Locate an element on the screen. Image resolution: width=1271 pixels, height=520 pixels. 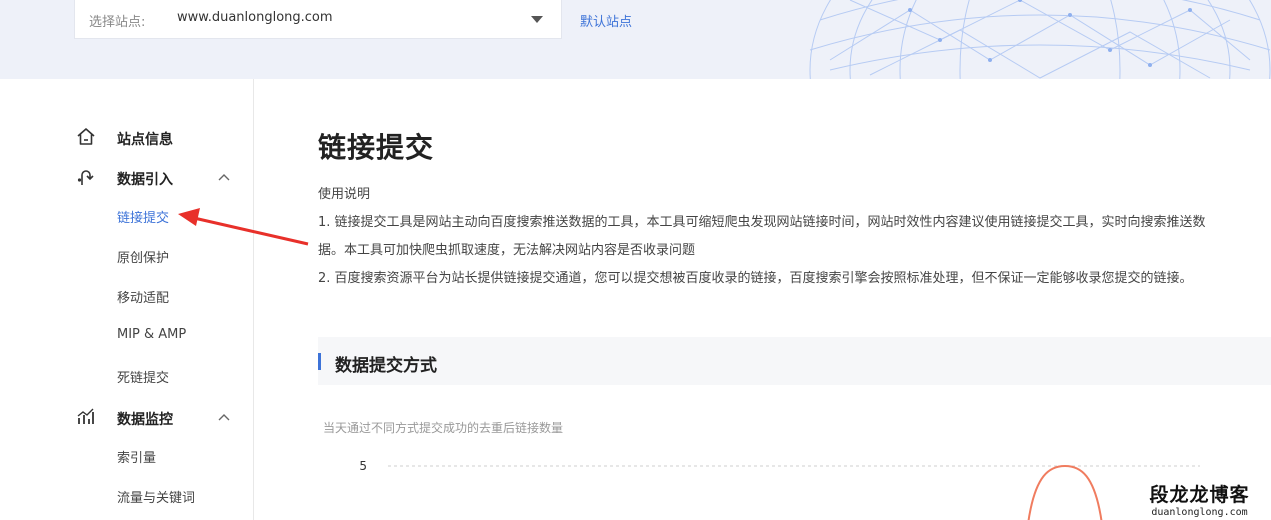
site-selector: 选择站点: www.duanlonglong.com is located at coordinates (318, 19).